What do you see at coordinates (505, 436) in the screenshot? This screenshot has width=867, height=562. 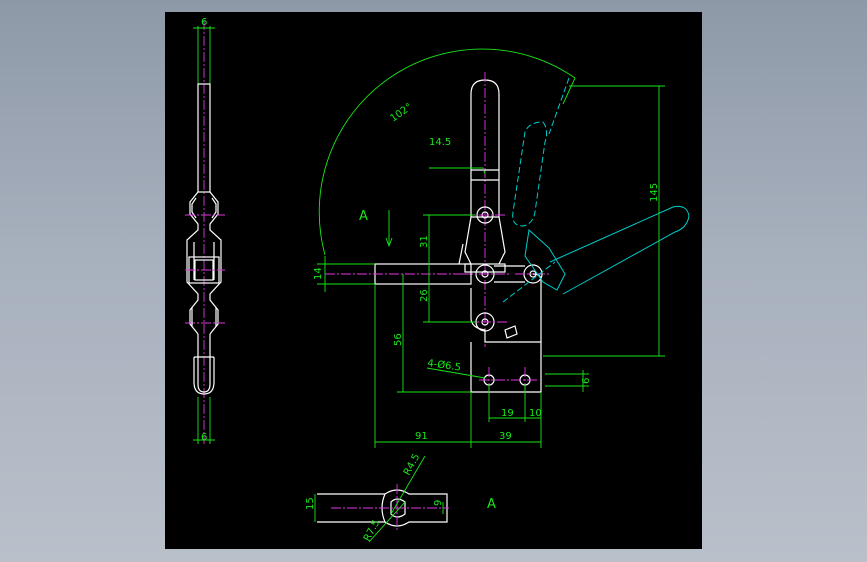 I see `dim-base-width: 39` at bounding box center [505, 436].